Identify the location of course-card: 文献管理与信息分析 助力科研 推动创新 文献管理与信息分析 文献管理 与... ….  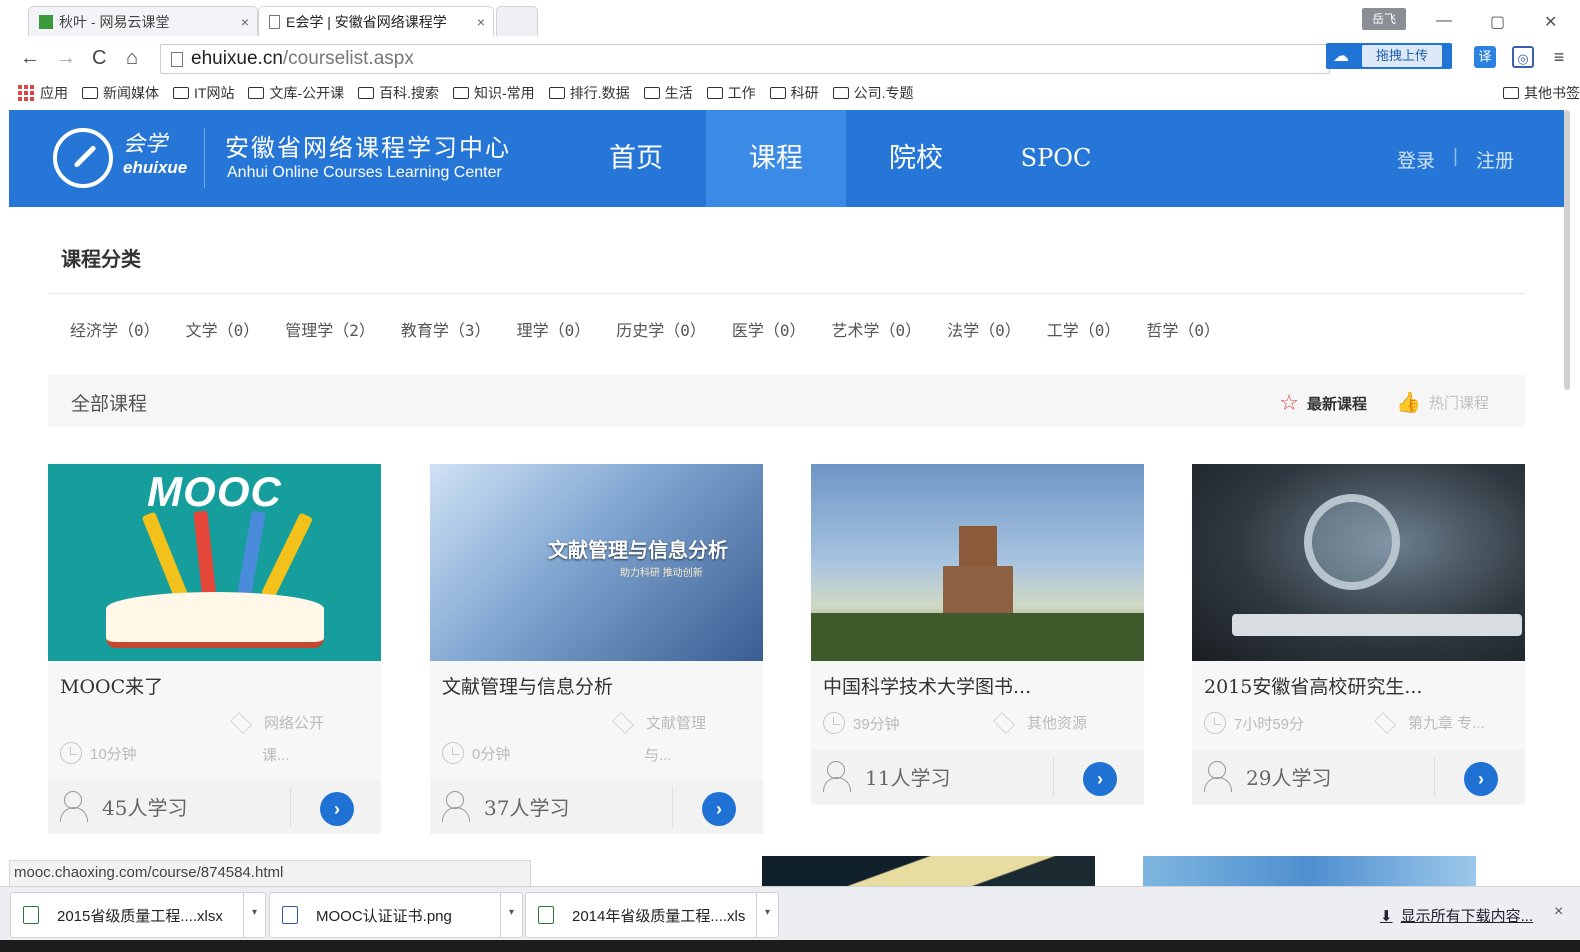
(596, 649).